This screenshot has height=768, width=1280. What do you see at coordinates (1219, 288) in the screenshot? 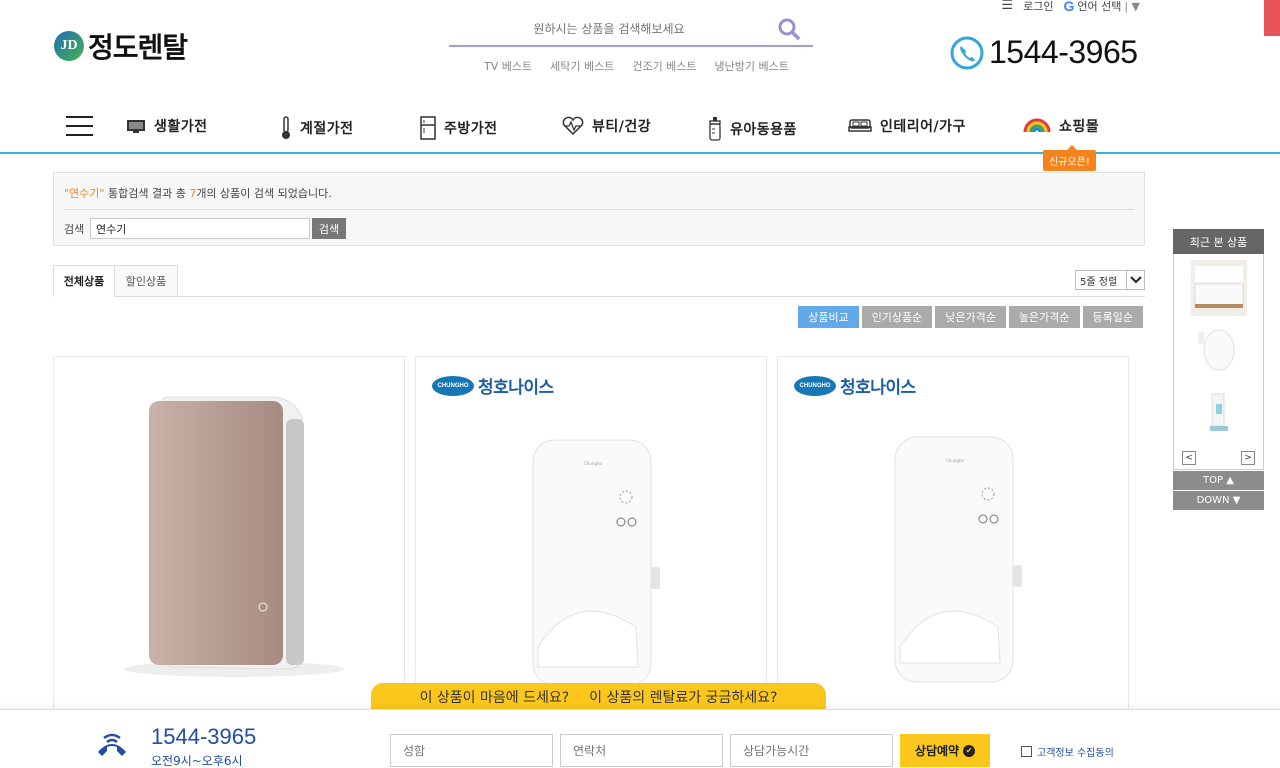
I see `recent-thumb-bed` at bounding box center [1219, 288].